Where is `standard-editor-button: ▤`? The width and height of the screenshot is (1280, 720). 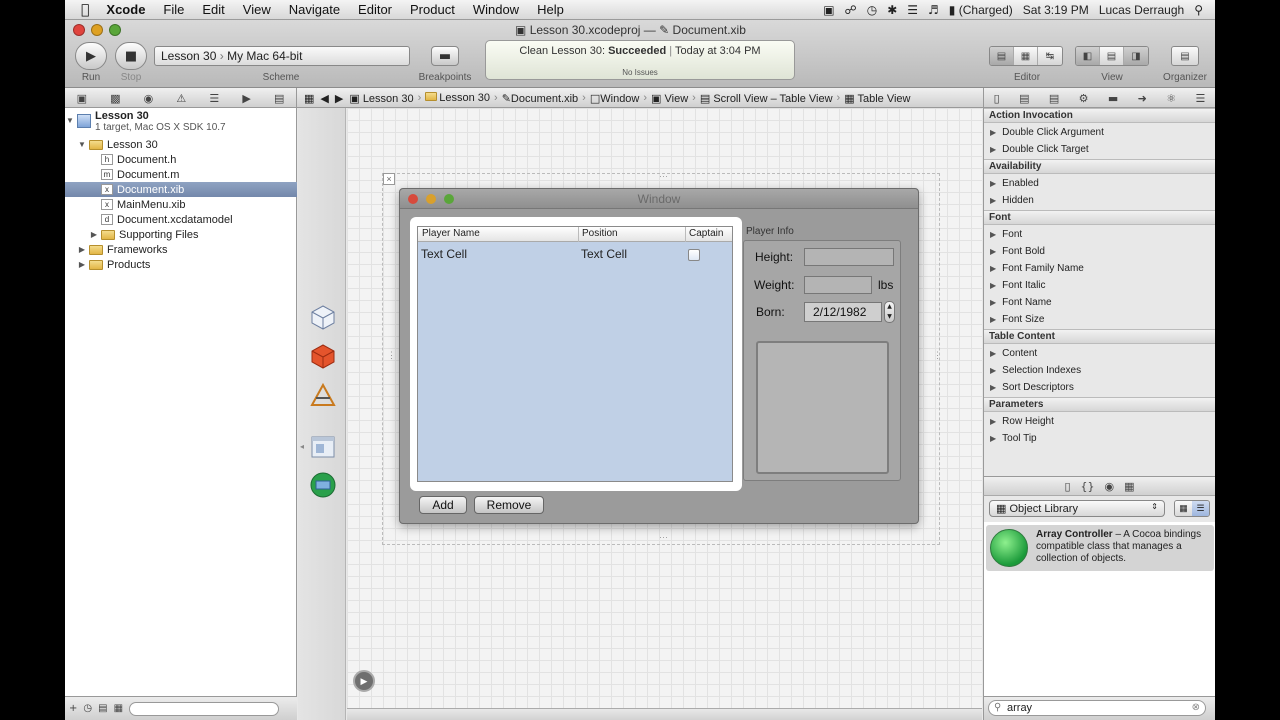
standard-editor-button: ▤ is located at coordinates (1002, 56).